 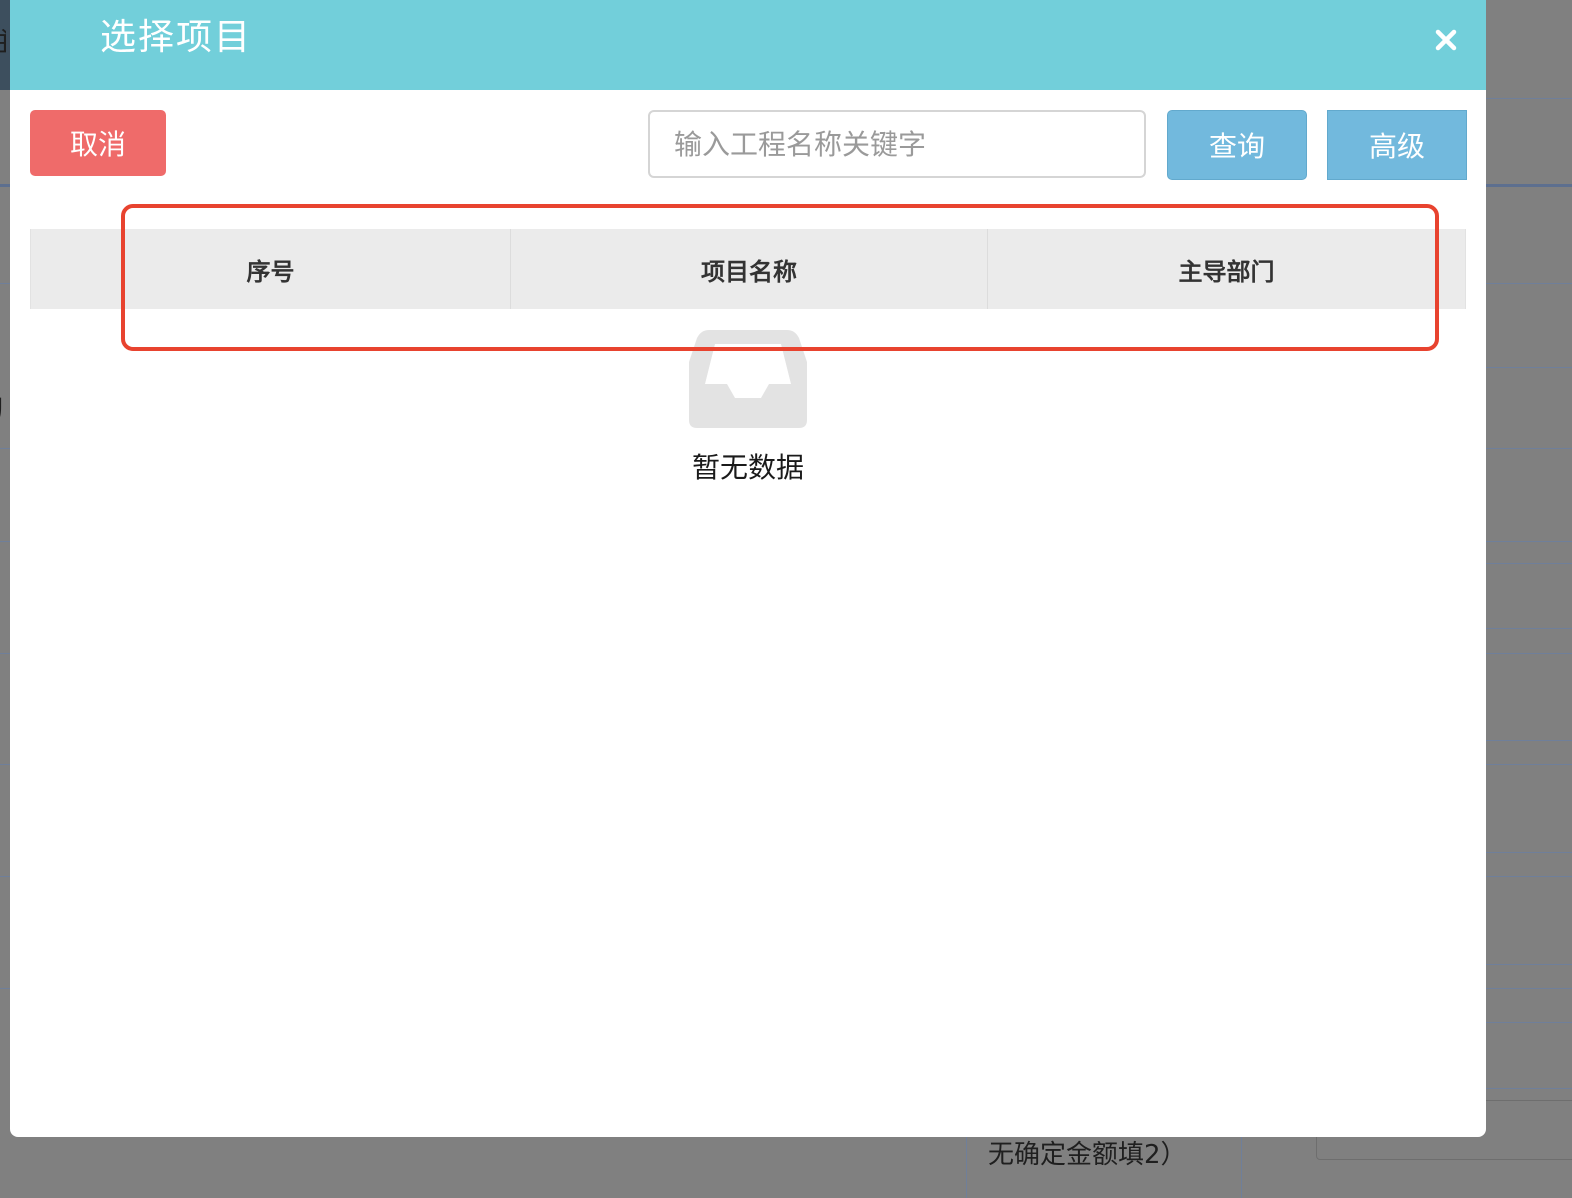 I want to click on dialog-title: 选择项目, so click(x=176, y=37).